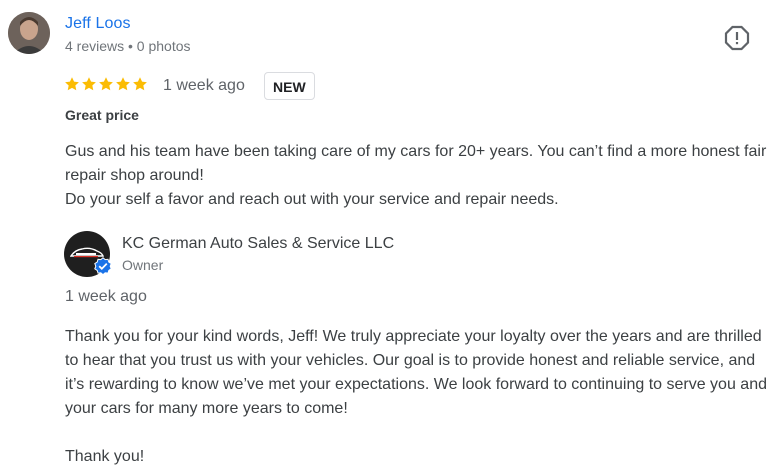 This screenshot has width=775, height=472. I want to click on owner-name: KC German Auto Sales & Service LLC, so click(258, 244).